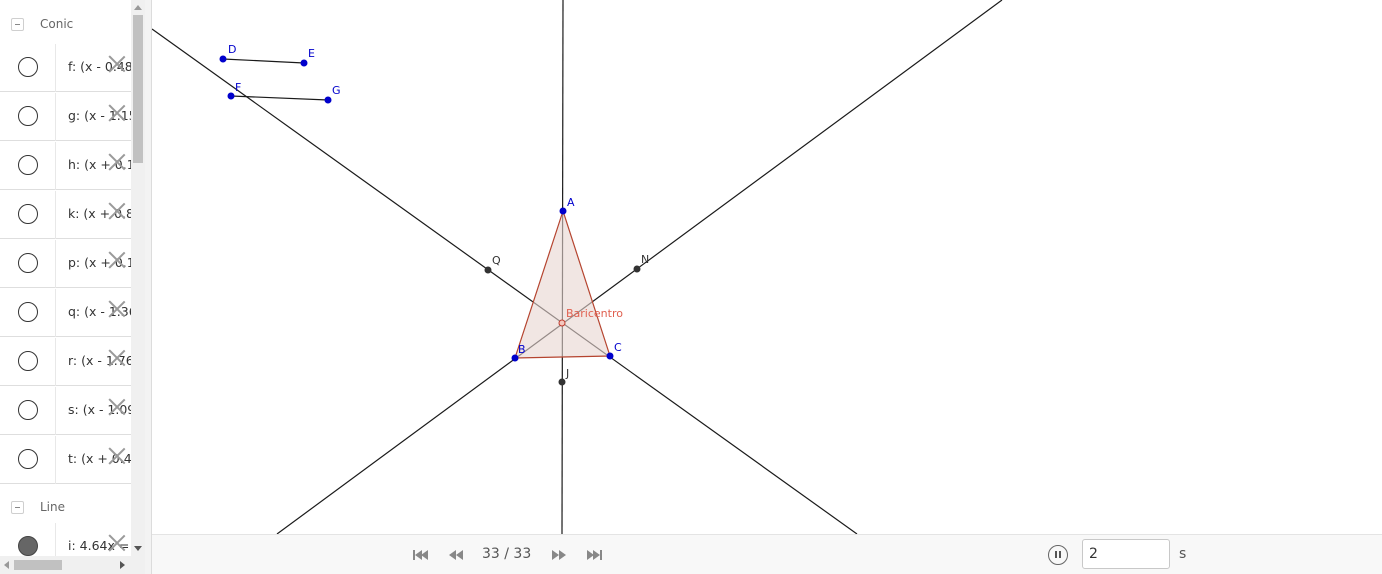 The width and height of the screenshot is (1382, 574). What do you see at coordinates (618, 347) in the screenshot?
I see `label-c: C` at bounding box center [618, 347].